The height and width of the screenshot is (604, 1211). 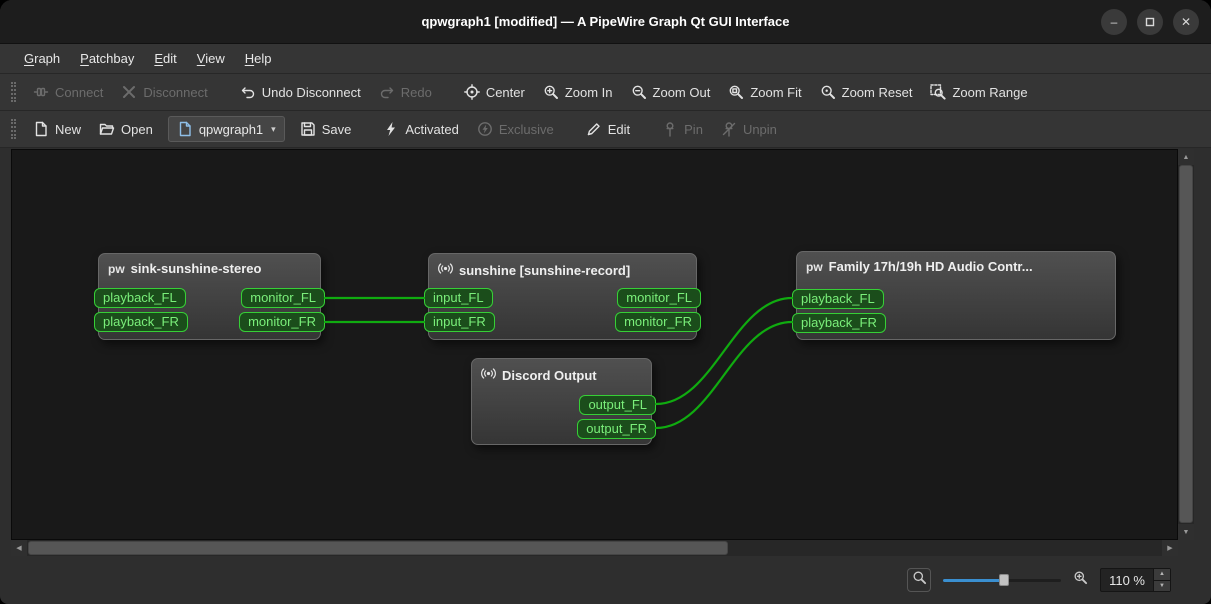 I want to click on exclusive-button: Exclusive, so click(x=515, y=129).